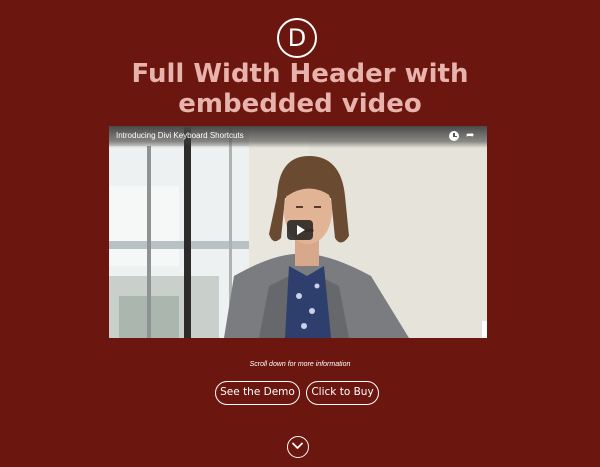  I want to click on watch-later-clock-icon, so click(454, 136).